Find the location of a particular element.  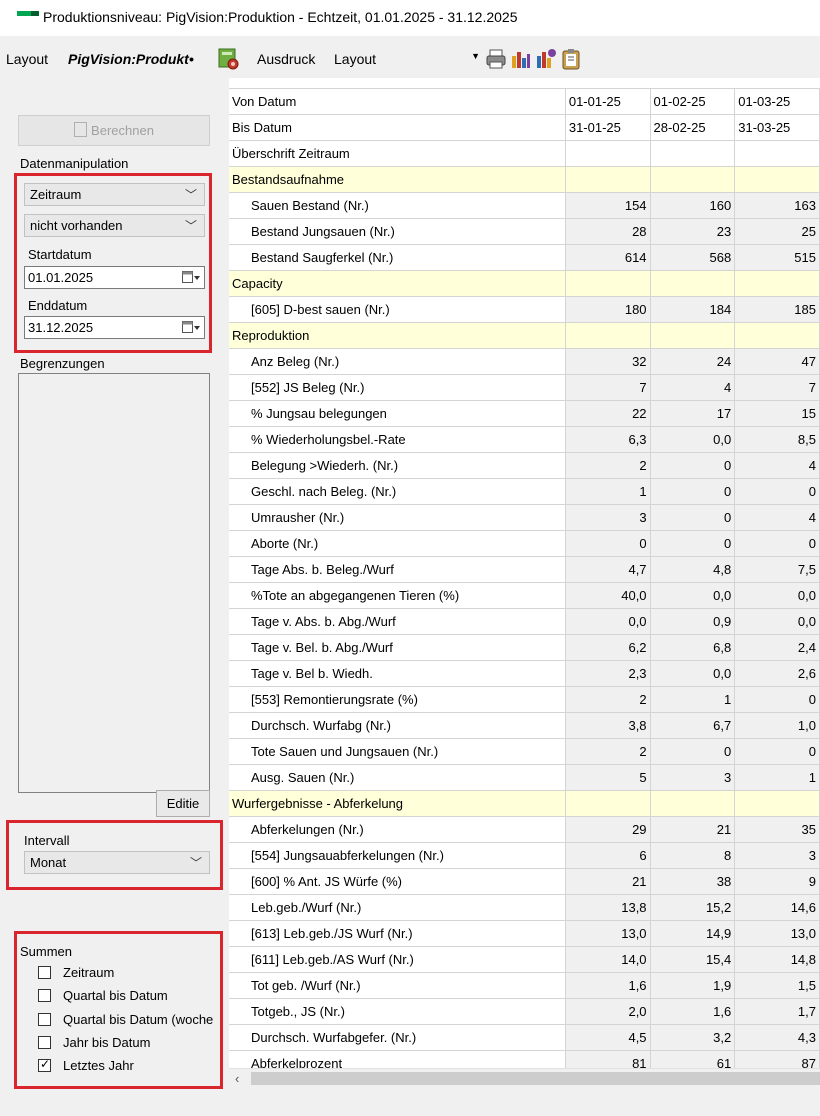

cell: 6,3 is located at coordinates (608, 439).